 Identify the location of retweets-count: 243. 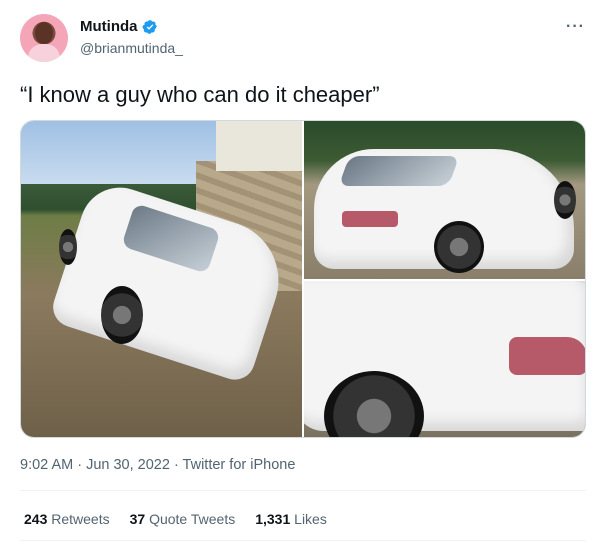
(36, 519).